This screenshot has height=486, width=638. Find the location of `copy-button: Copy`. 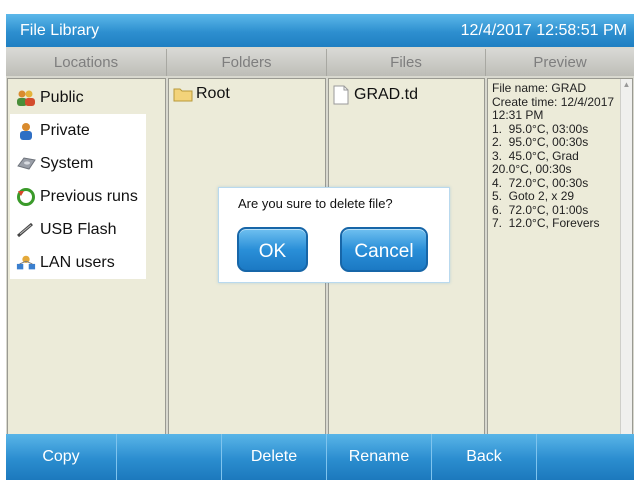

copy-button: Copy is located at coordinates (61, 457).